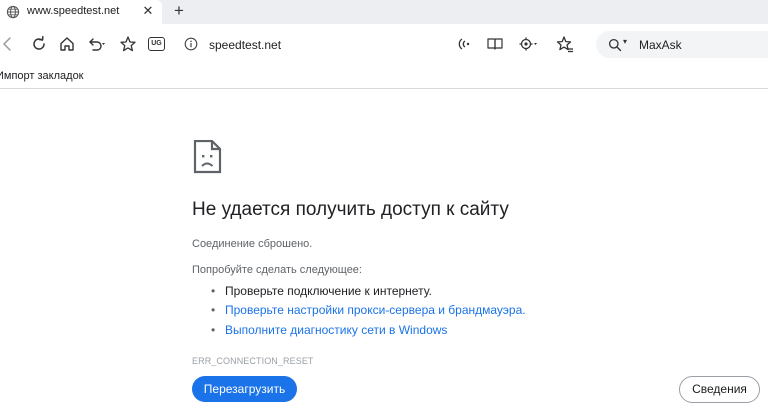 This screenshot has height=412, width=768. Describe the element at coordinates (565, 44) in the screenshot. I see `favorites-icon` at that location.